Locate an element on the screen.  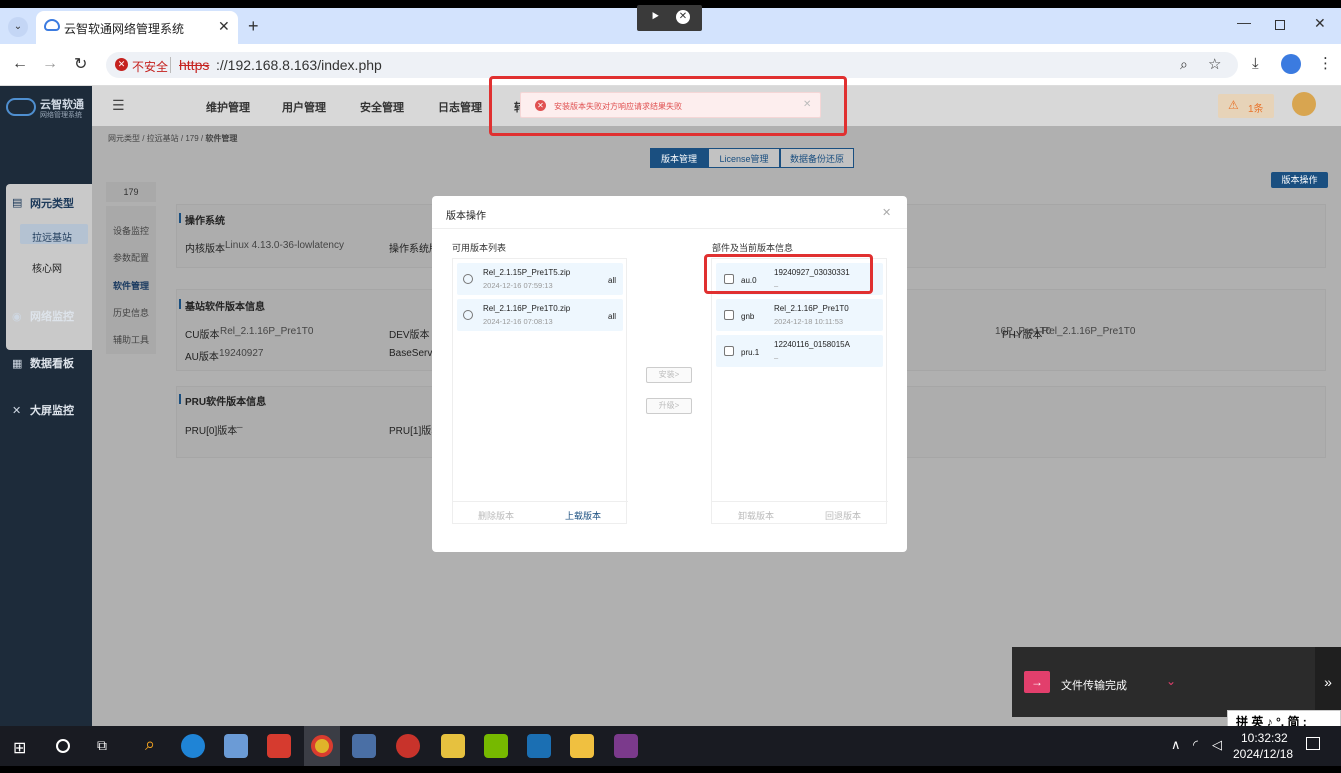
winrar-icon is located at coordinates (626, 746).